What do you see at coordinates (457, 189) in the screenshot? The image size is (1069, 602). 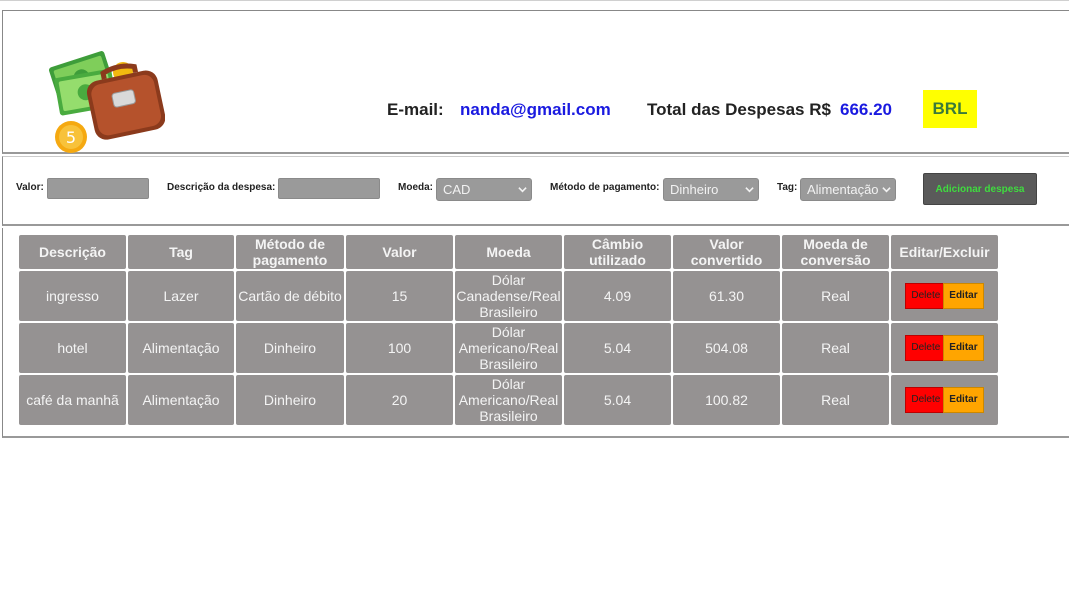 I see `moeda-select-value: CAD` at bounding box center [457, 189].